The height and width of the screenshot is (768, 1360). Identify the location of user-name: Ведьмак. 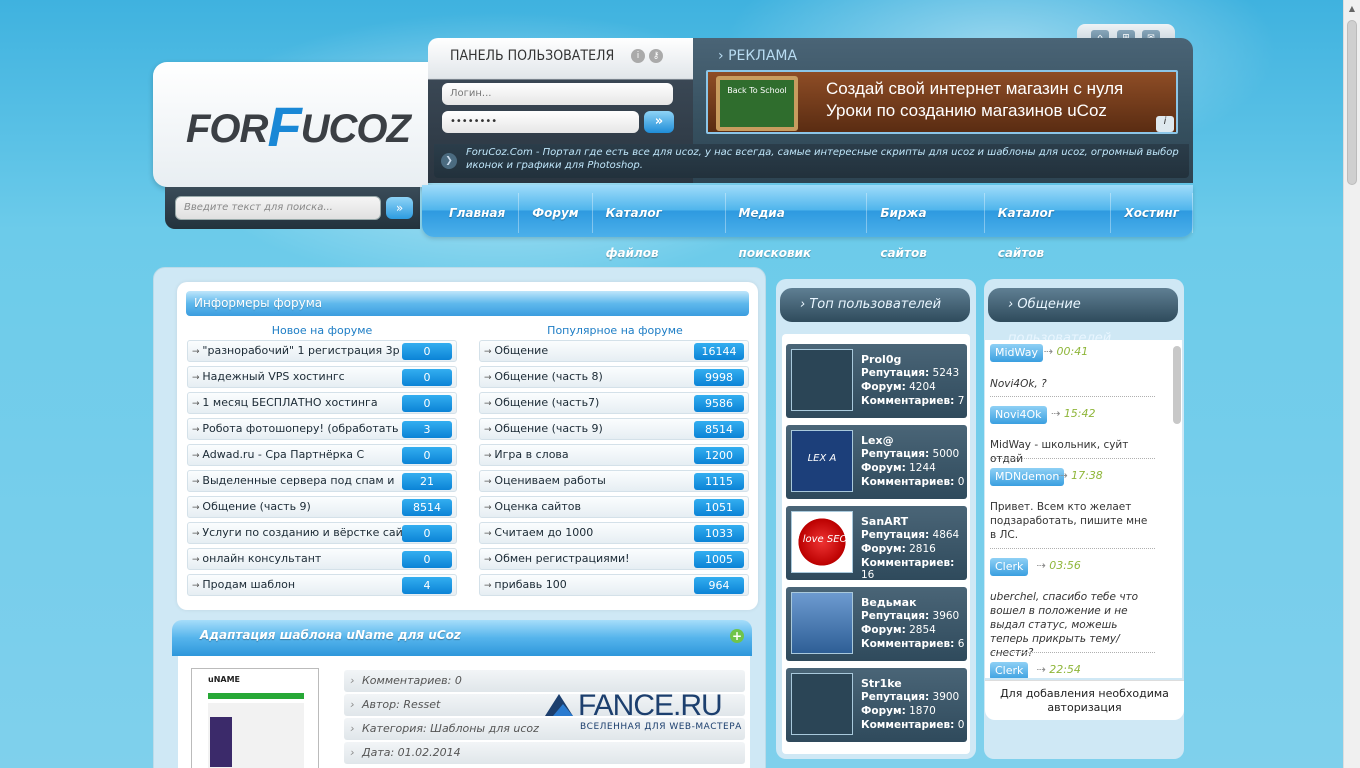
(889, 602).